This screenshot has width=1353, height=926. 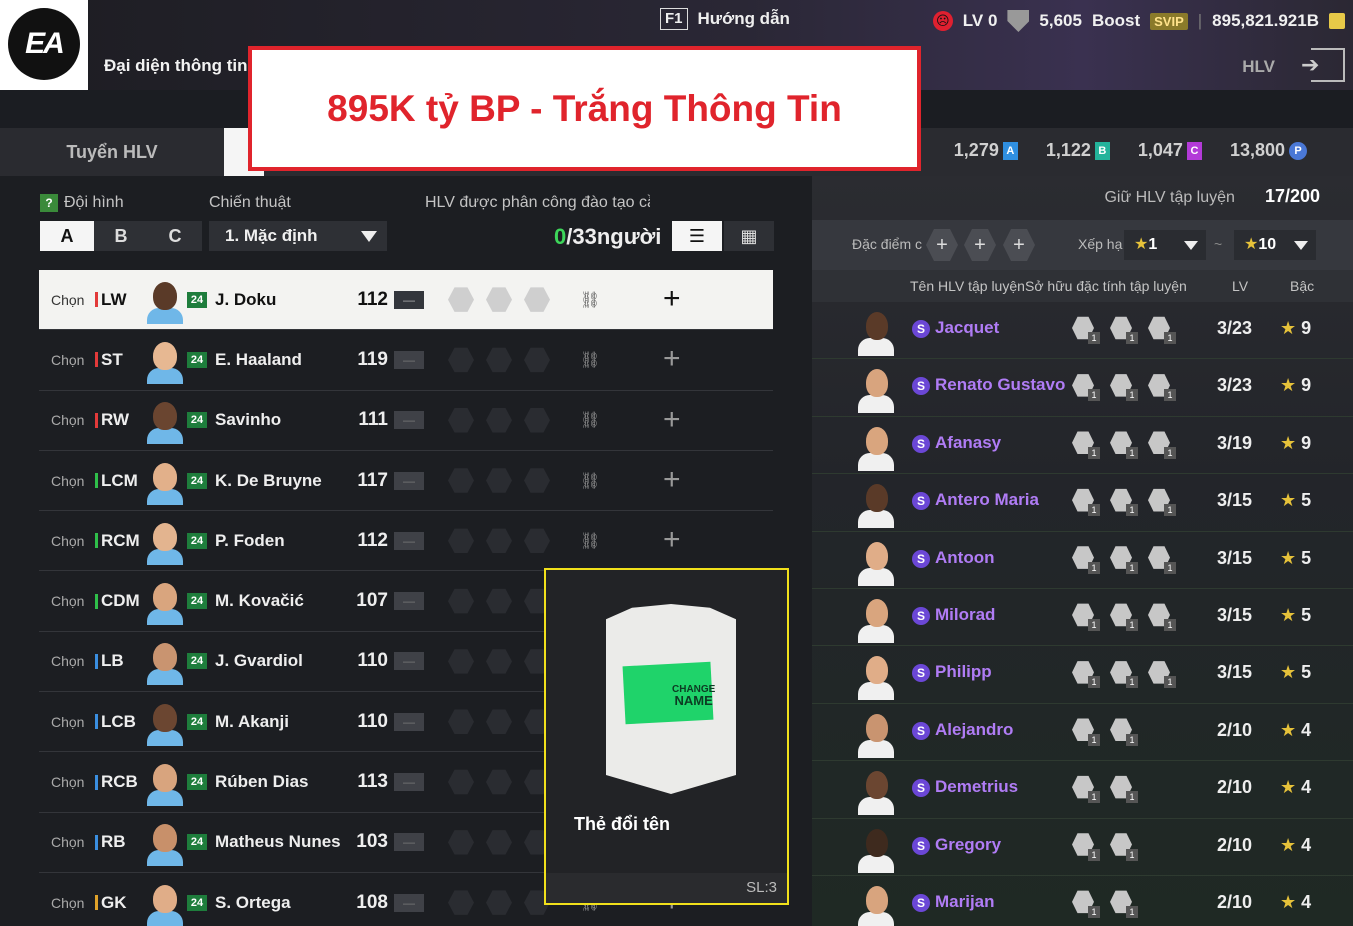 What do you see at coordinates (1082, 388) in the screenshot?
I see `coach-row: S Renato Gustavo 1 1 1 3/23 ★ 9` at bounding box center [1082, 388].